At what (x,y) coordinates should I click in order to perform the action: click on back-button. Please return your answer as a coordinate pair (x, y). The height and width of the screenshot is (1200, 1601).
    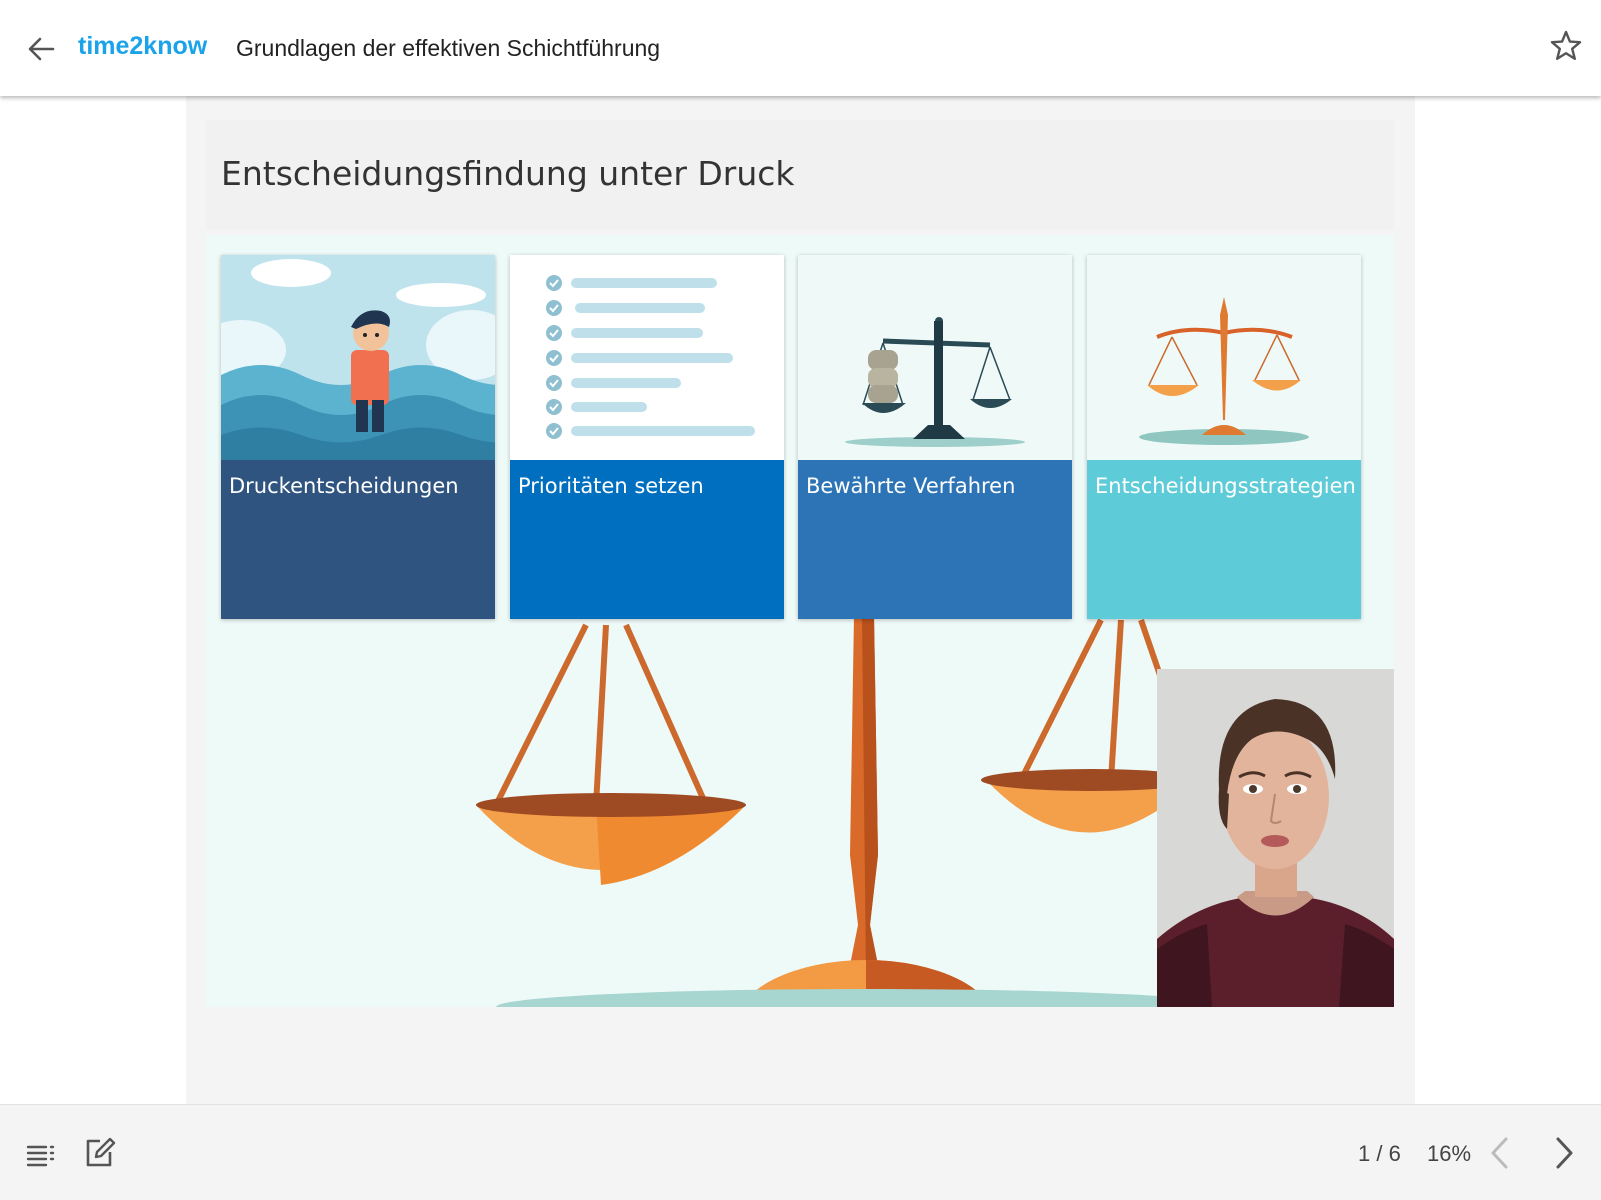
    Looking at the image, I should click on (41, 49).